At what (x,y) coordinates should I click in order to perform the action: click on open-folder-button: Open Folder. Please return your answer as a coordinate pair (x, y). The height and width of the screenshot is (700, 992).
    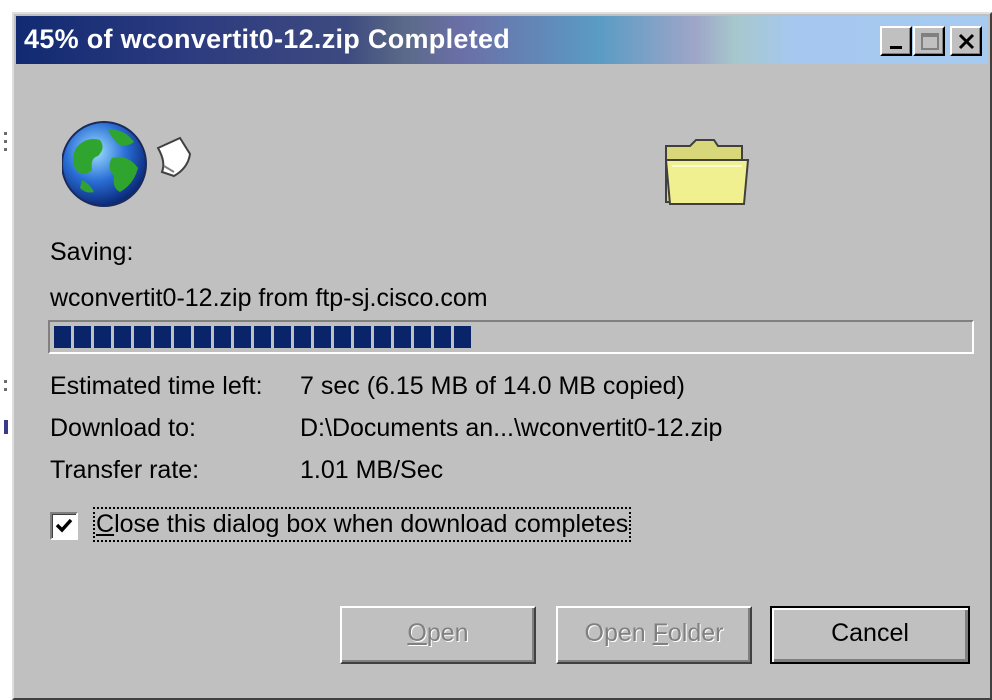
    Looking at the image, I should click on (654, 635).